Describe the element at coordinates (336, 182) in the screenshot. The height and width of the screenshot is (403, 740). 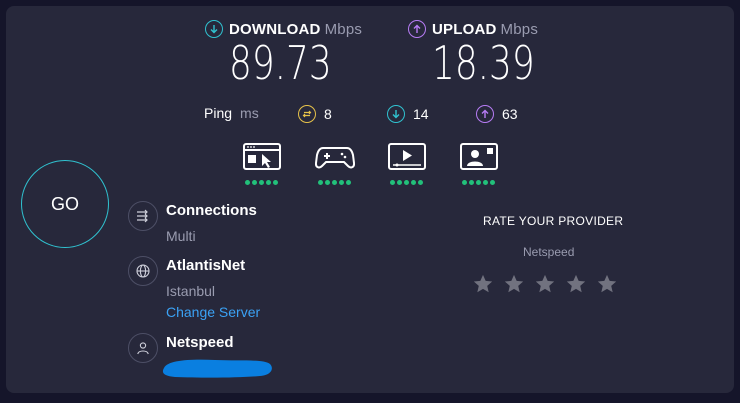
I see `gaming-quality-dots` at that location.